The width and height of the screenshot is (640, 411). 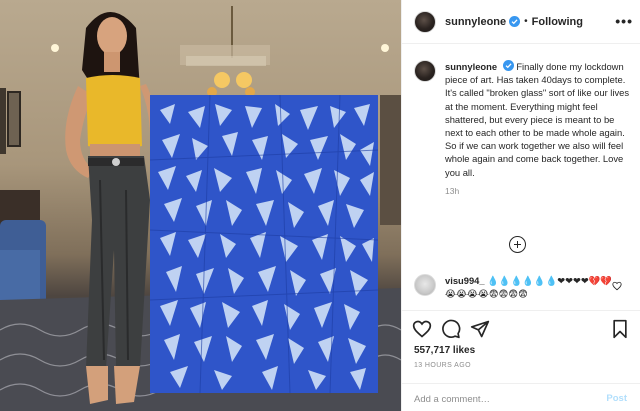 What do you see at coordinates (624, 21) in the screenshot?
I see `more-options-icon: •••` at bounding box center [624, 21].